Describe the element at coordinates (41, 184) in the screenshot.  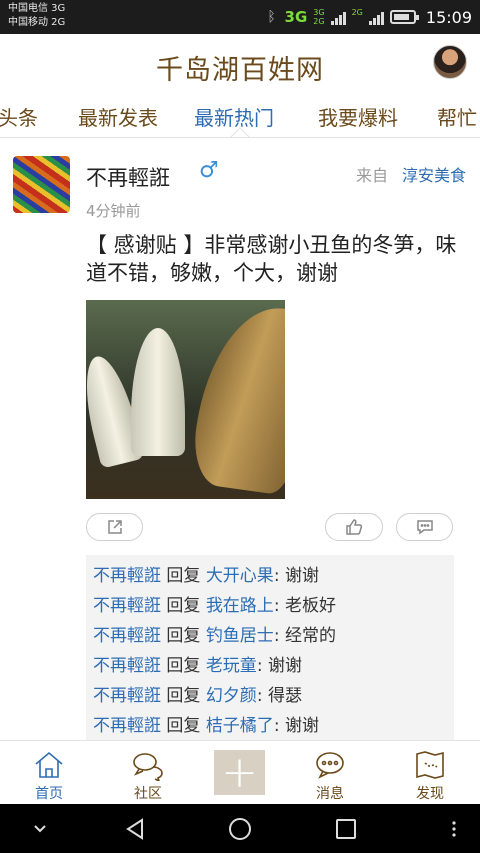
I see `post-author-avatar` at that location.